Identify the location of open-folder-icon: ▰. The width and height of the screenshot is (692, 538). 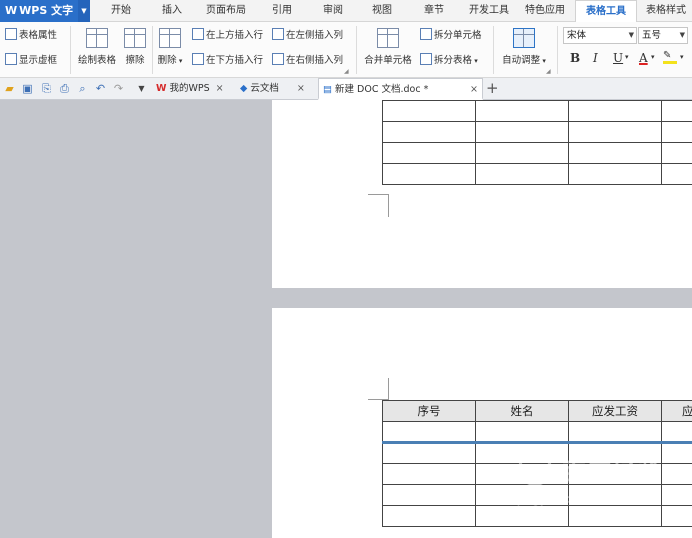
(9, 88).